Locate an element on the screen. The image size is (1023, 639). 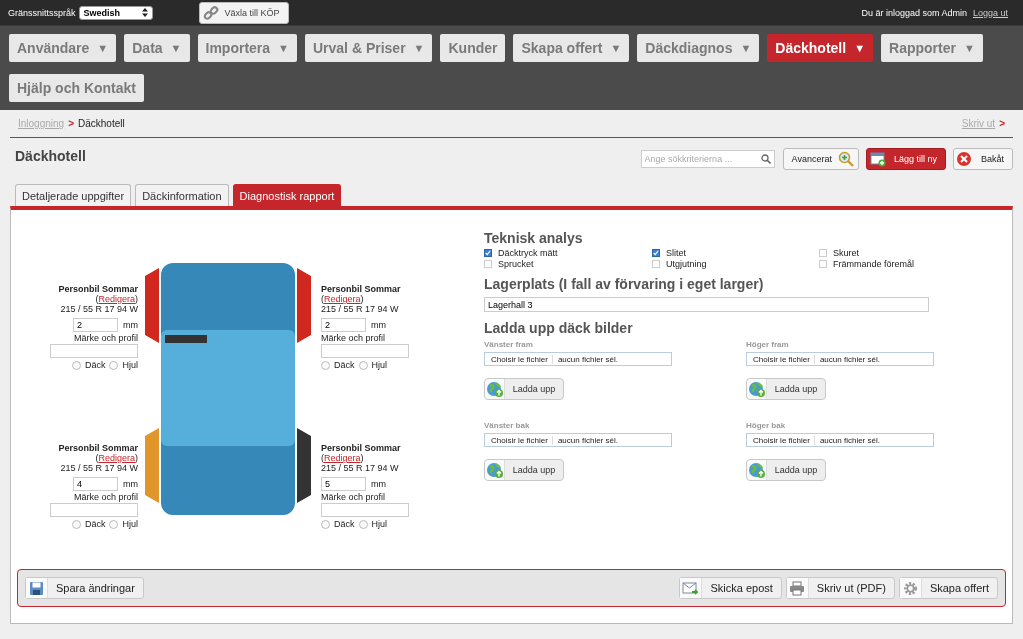
language-label: Gränssnittsspråk is located at coordinates (42, 12).